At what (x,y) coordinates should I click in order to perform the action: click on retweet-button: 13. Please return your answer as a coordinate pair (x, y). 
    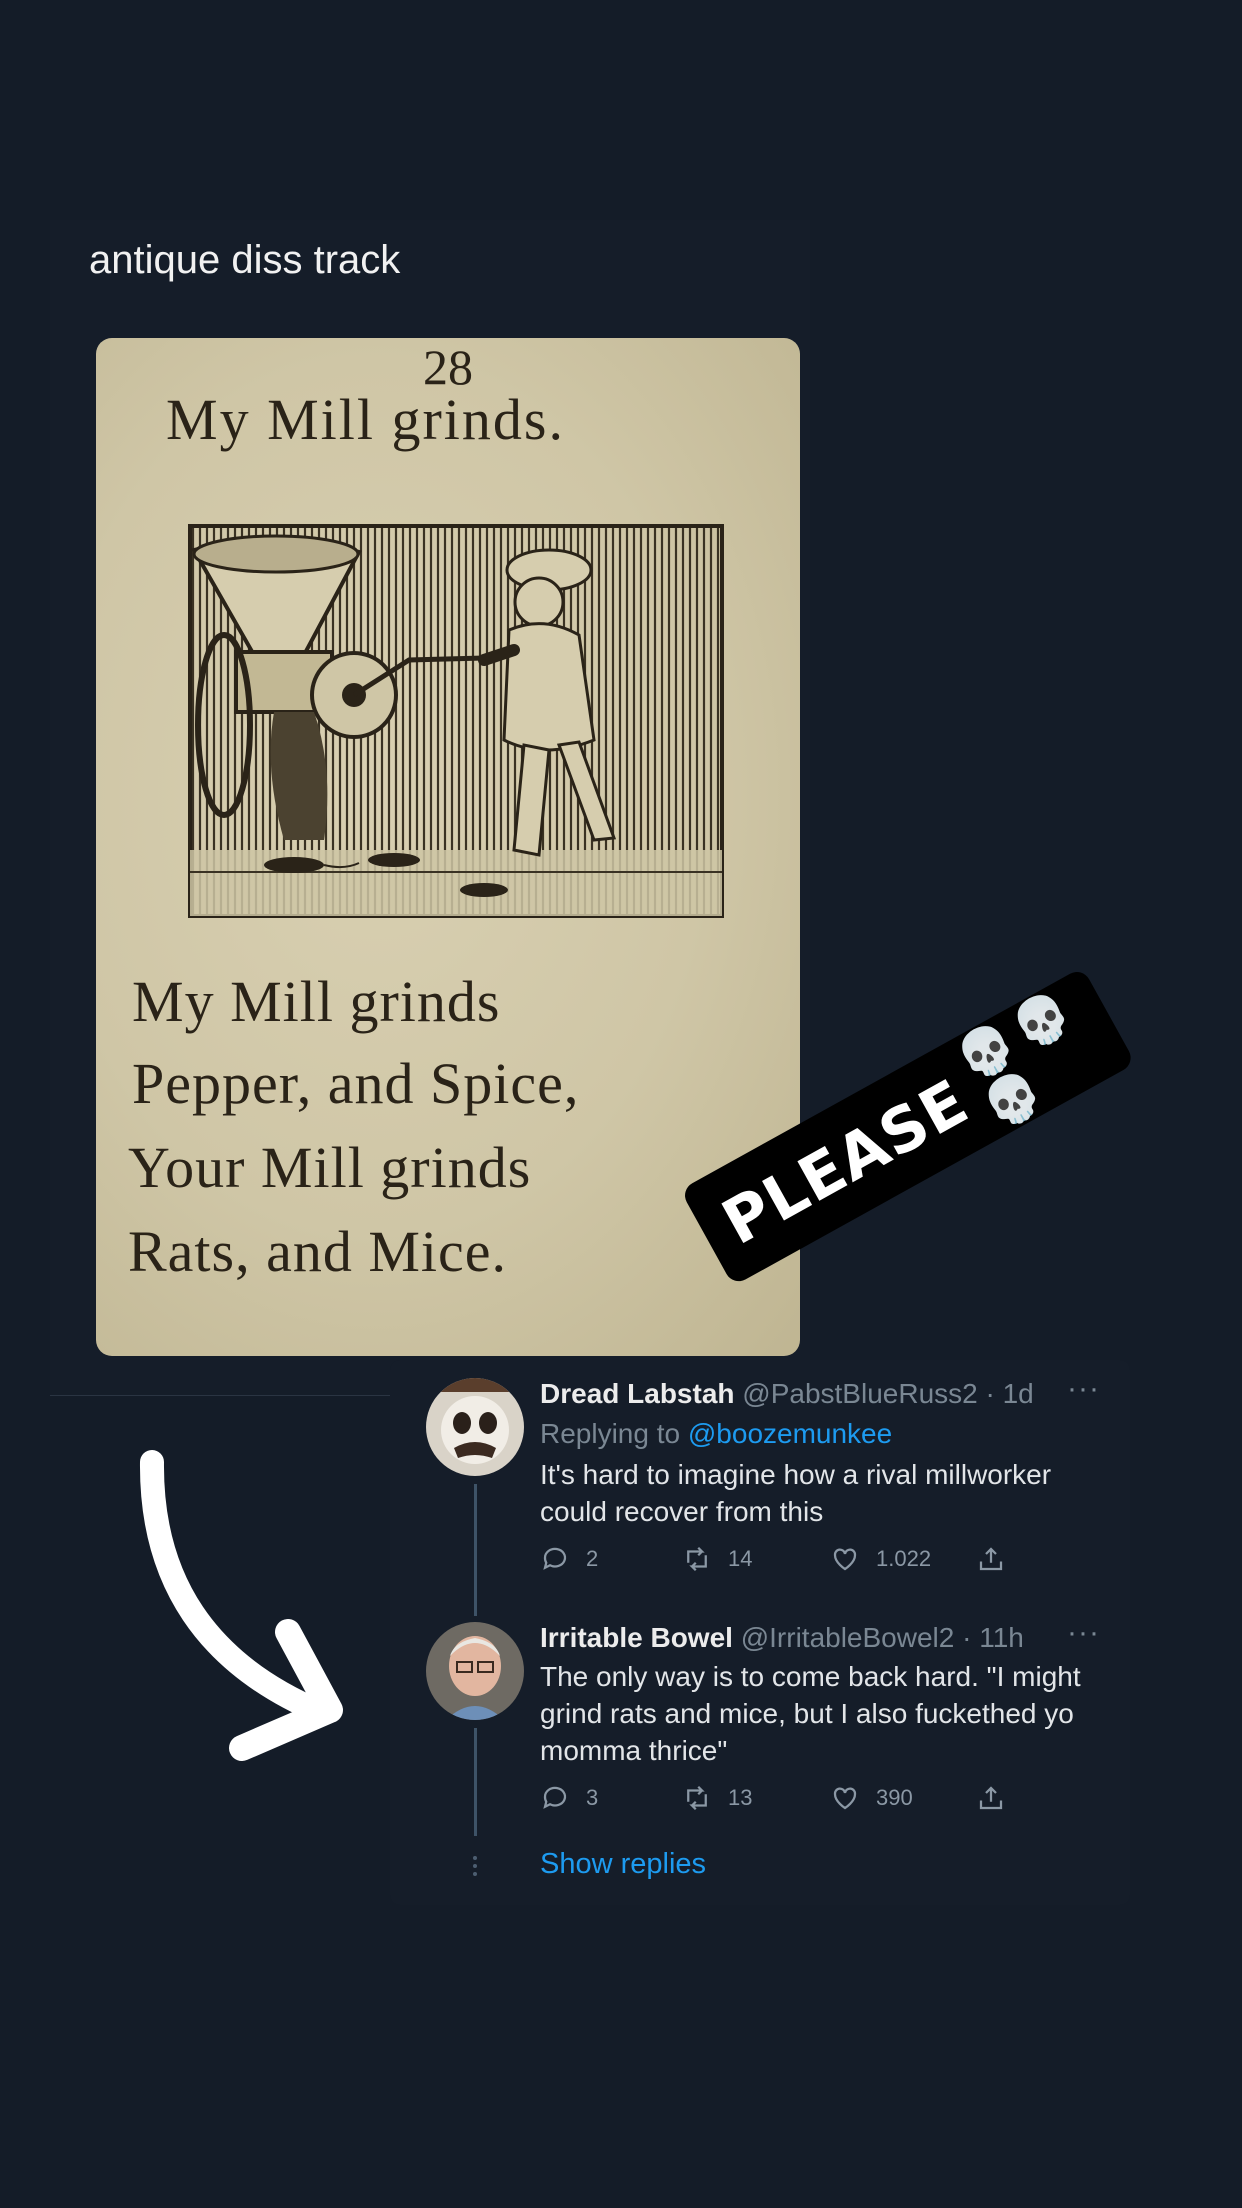
    Looking at the image, I should click on (717, 1798).